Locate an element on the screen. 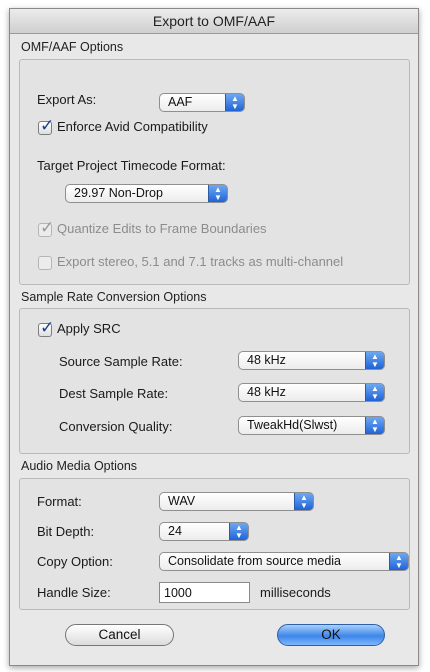 The height and width of the screenshot is (672, 430). audio-section-title: Audio Media Options is located at coordinates (79, 466).